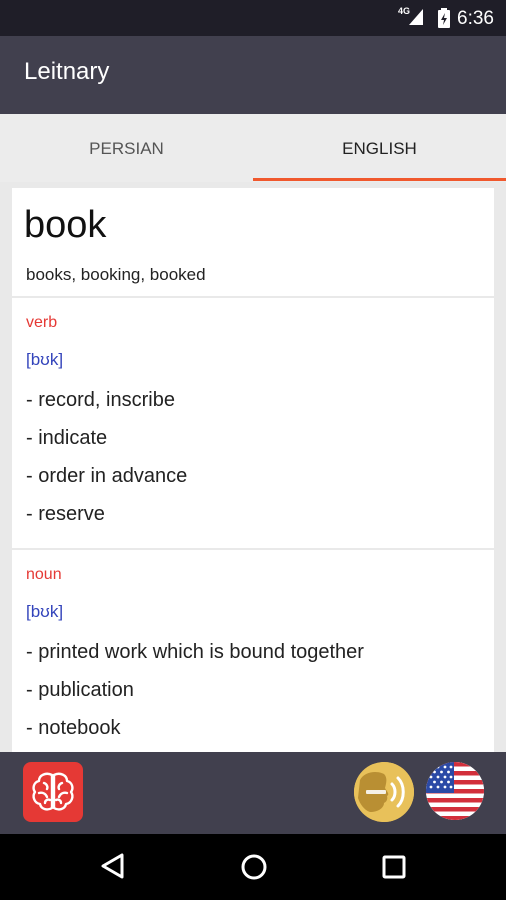 The image size is (506, 900). Describe the element at coordinates (107, 476) in the screenshot. I see `definition: - order in advance` at that location.